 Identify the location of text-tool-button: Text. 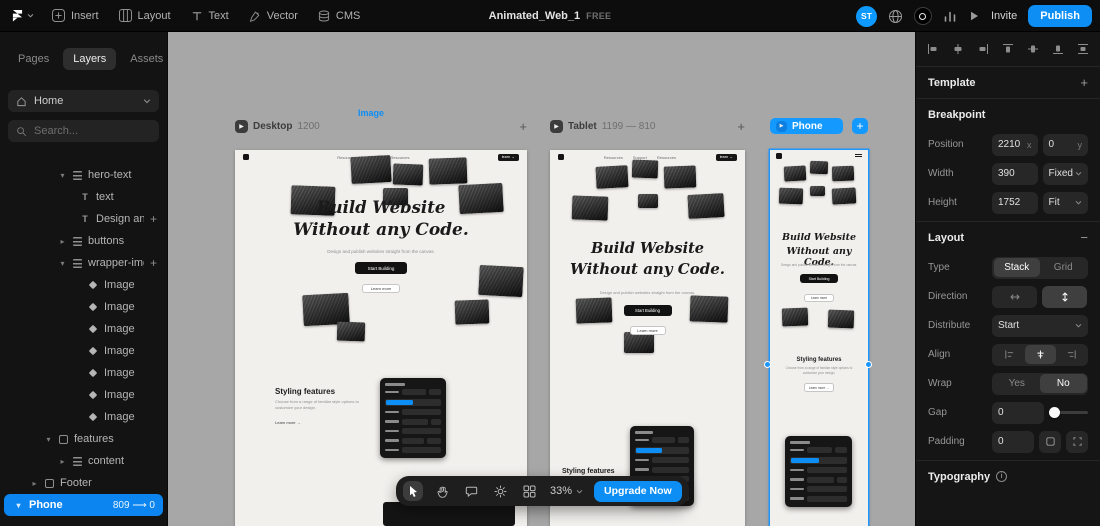
(210, 16).